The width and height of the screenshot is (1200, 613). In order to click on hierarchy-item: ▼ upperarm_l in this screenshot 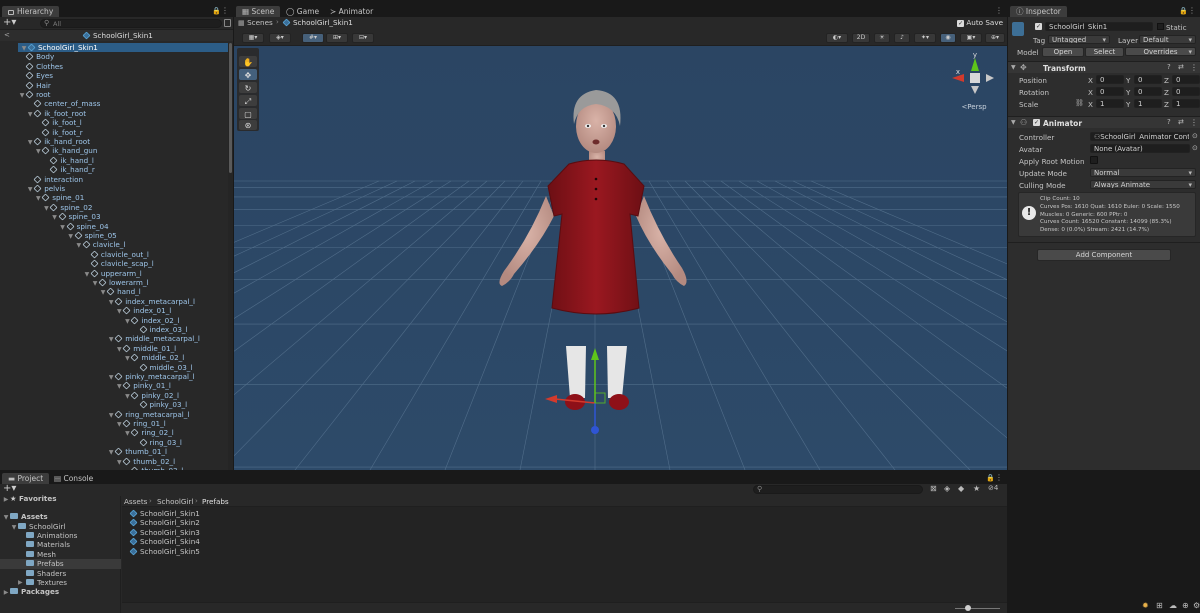, I will do `click(114, 273)`.